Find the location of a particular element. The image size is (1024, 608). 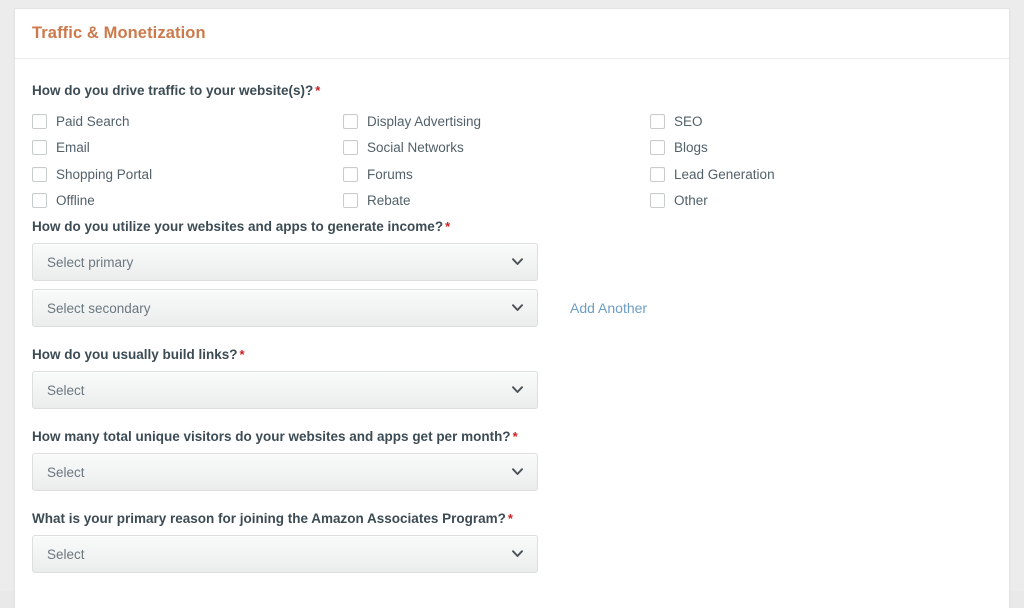

select-unique-visitors: Select is located at coordinates (285, 472).